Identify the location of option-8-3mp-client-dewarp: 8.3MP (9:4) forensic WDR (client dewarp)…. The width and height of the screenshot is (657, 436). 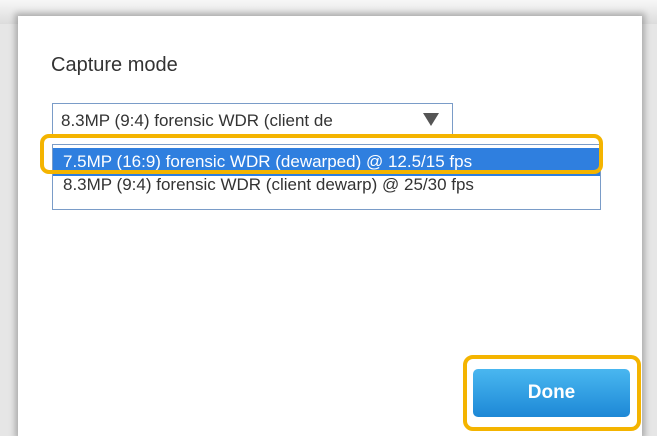
(326, 192).